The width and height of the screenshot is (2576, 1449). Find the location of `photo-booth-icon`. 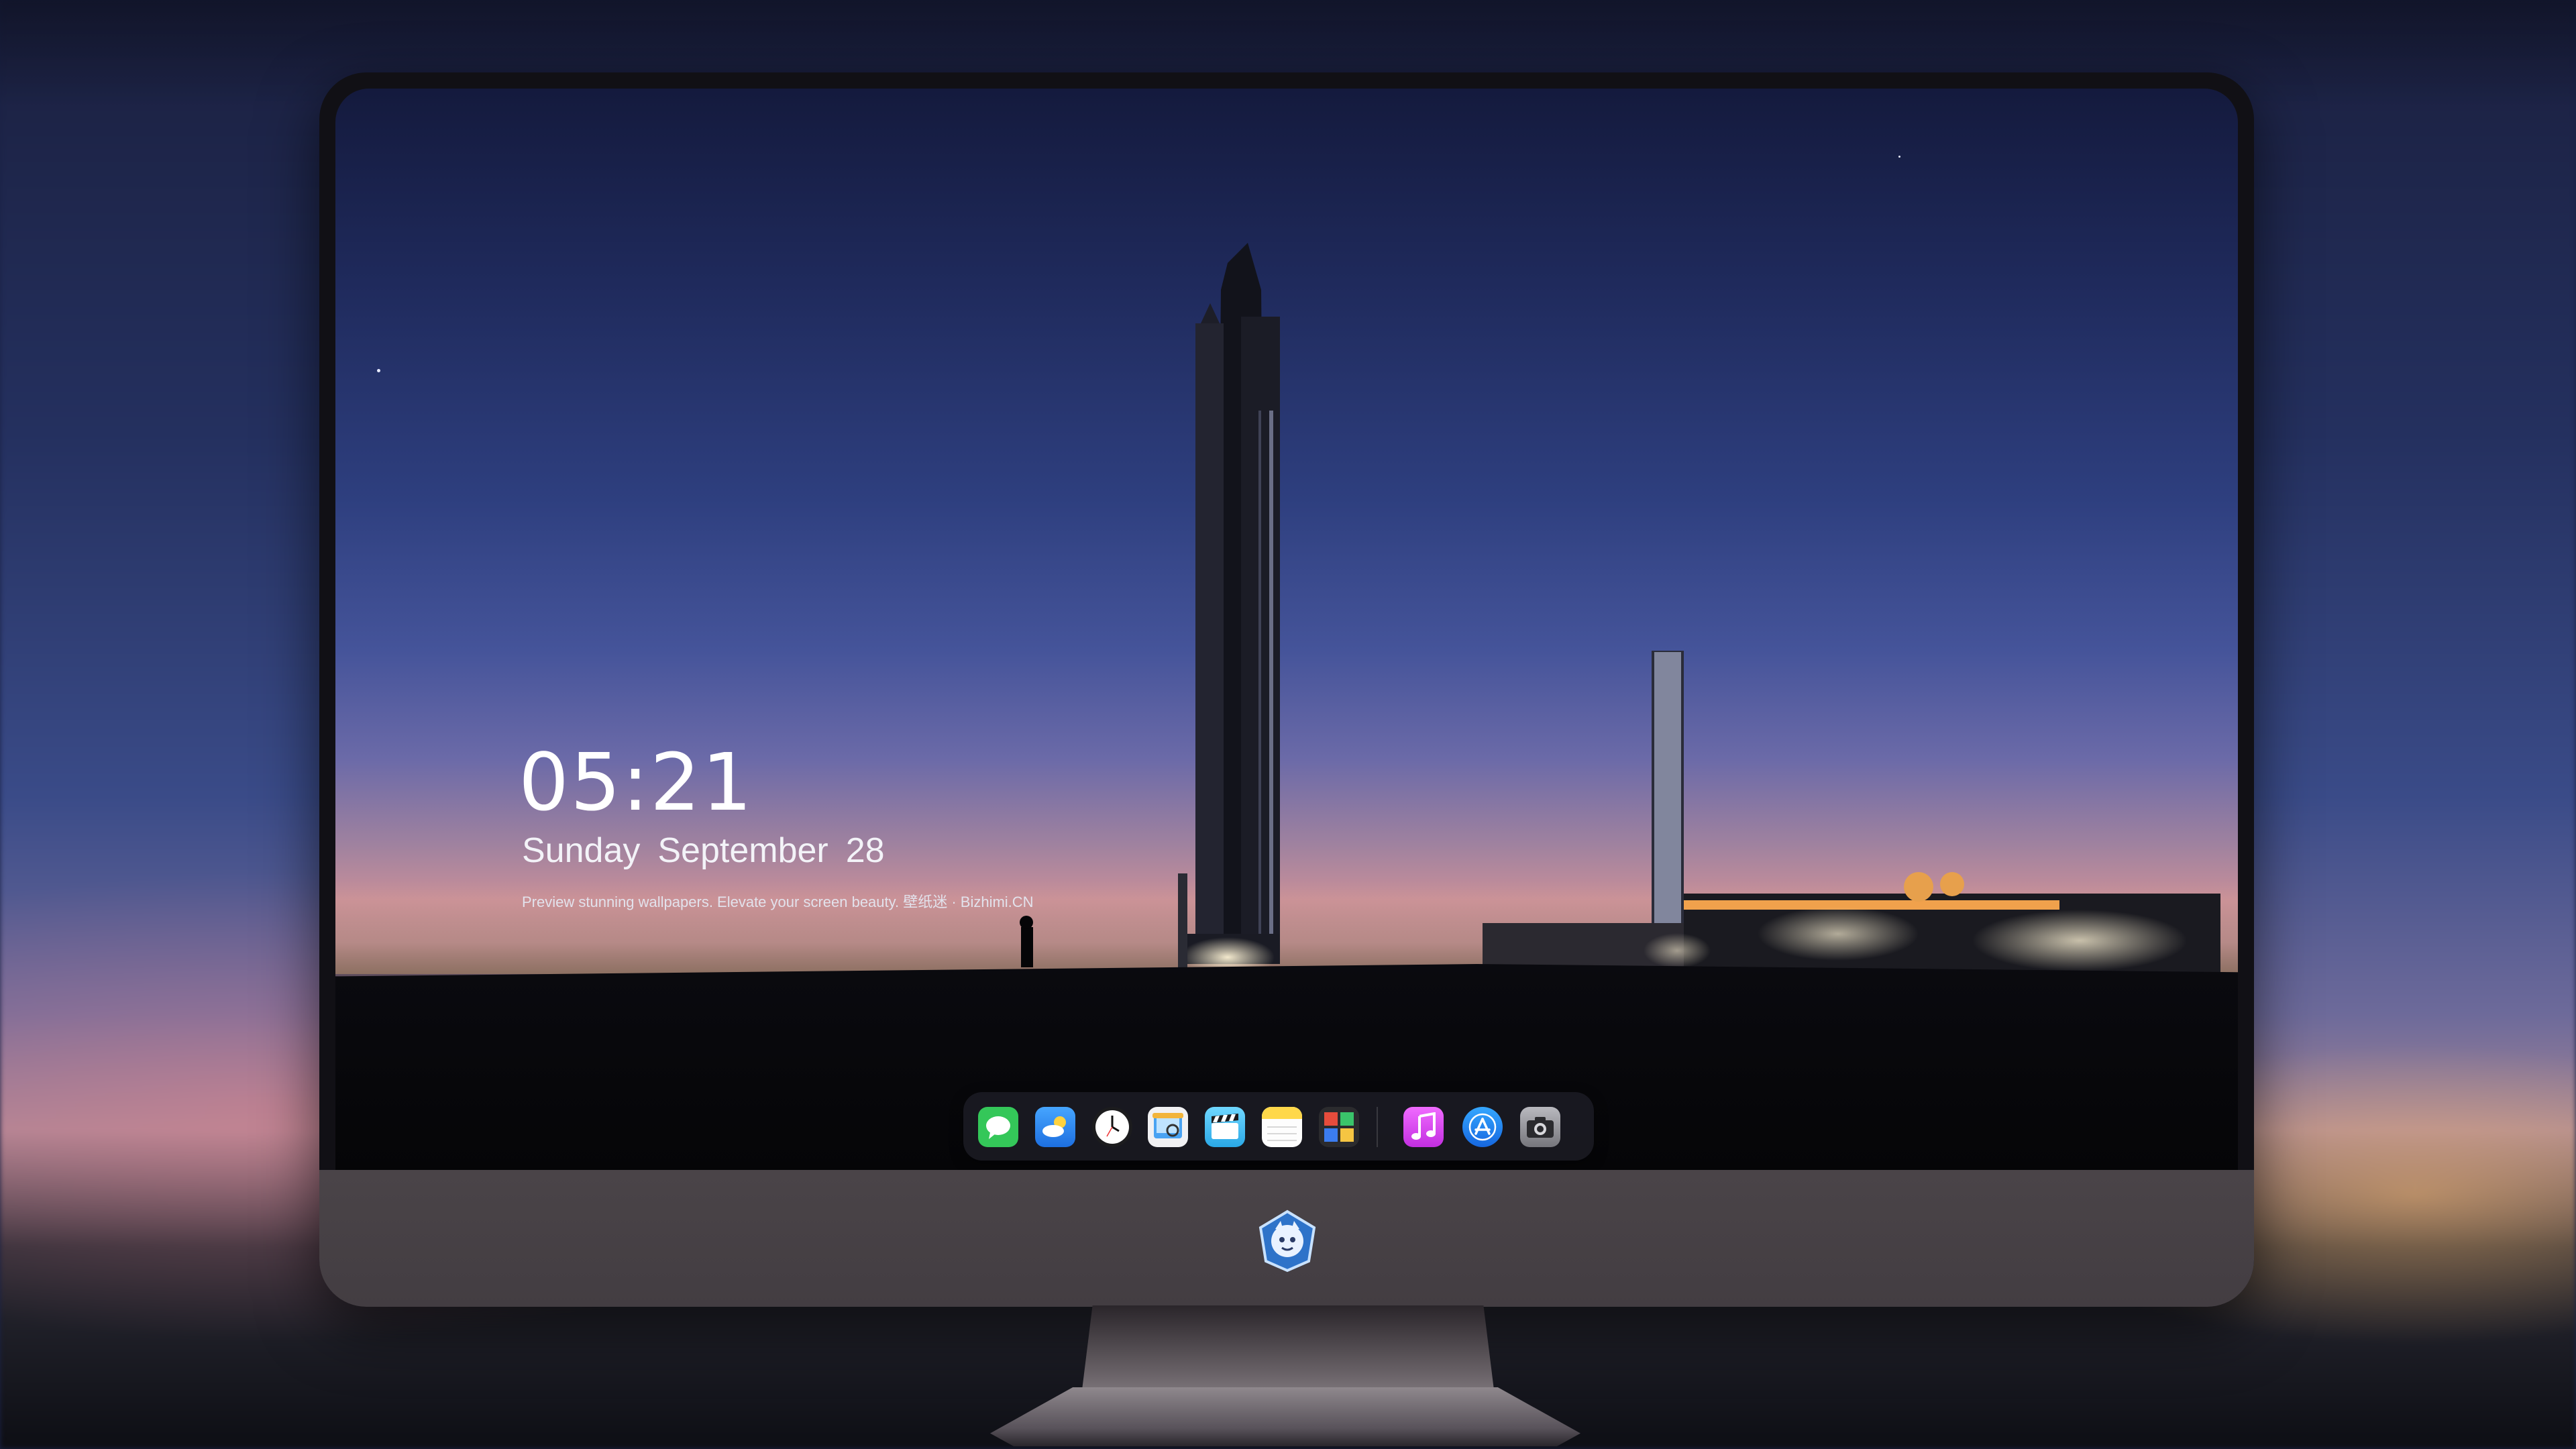

photo-booth-icon is located at coordinates (1339, 1127).